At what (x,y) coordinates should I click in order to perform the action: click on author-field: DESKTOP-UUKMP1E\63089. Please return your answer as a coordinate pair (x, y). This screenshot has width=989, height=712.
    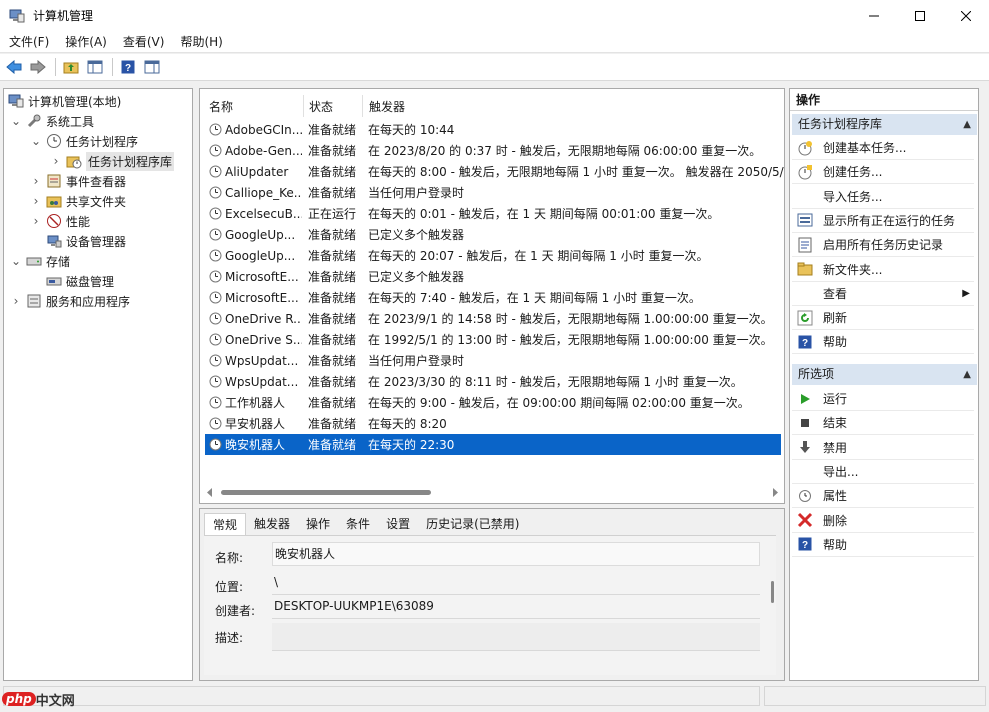
    Looking at the image, I should click on (516, 607).